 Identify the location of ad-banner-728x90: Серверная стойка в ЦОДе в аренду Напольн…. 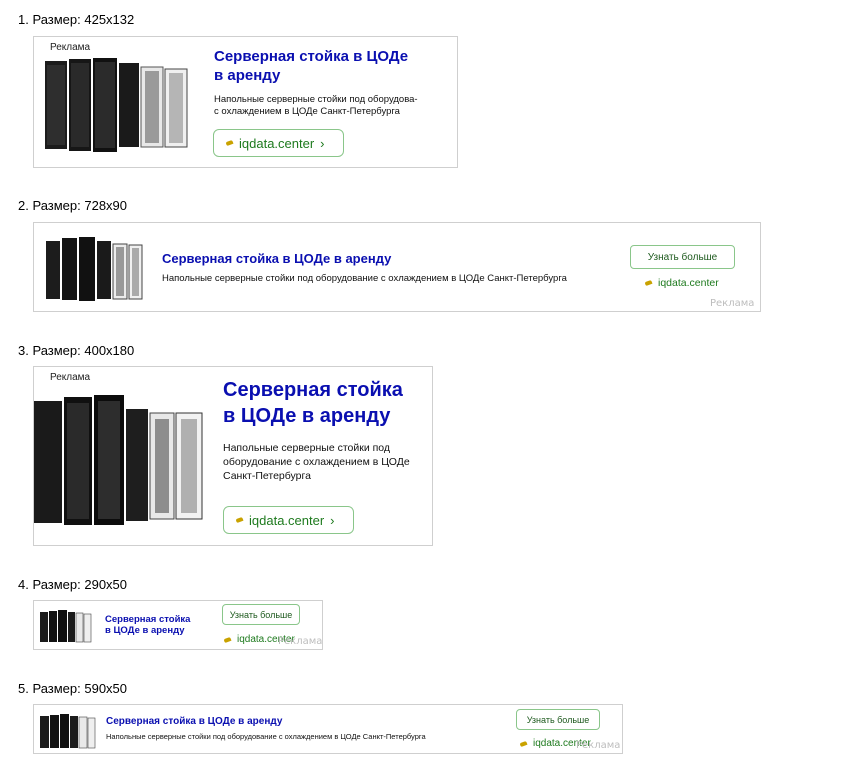
(397, 267).